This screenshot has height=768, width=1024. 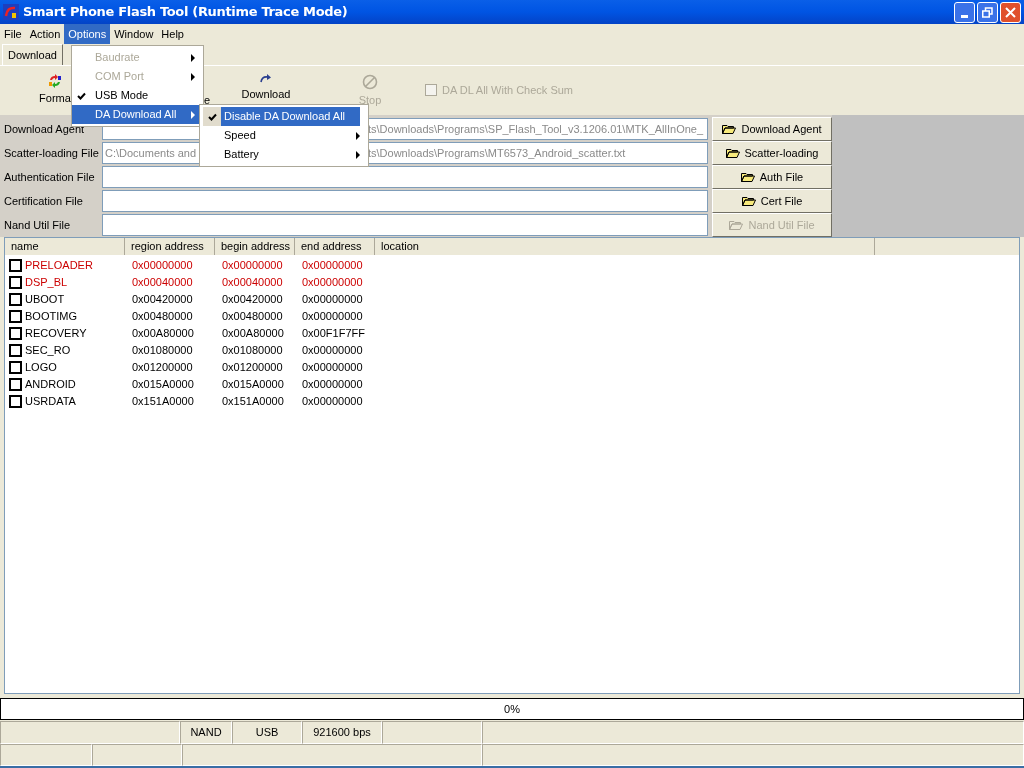 I want to click on column-header: end address, so click(x=335, y=246).